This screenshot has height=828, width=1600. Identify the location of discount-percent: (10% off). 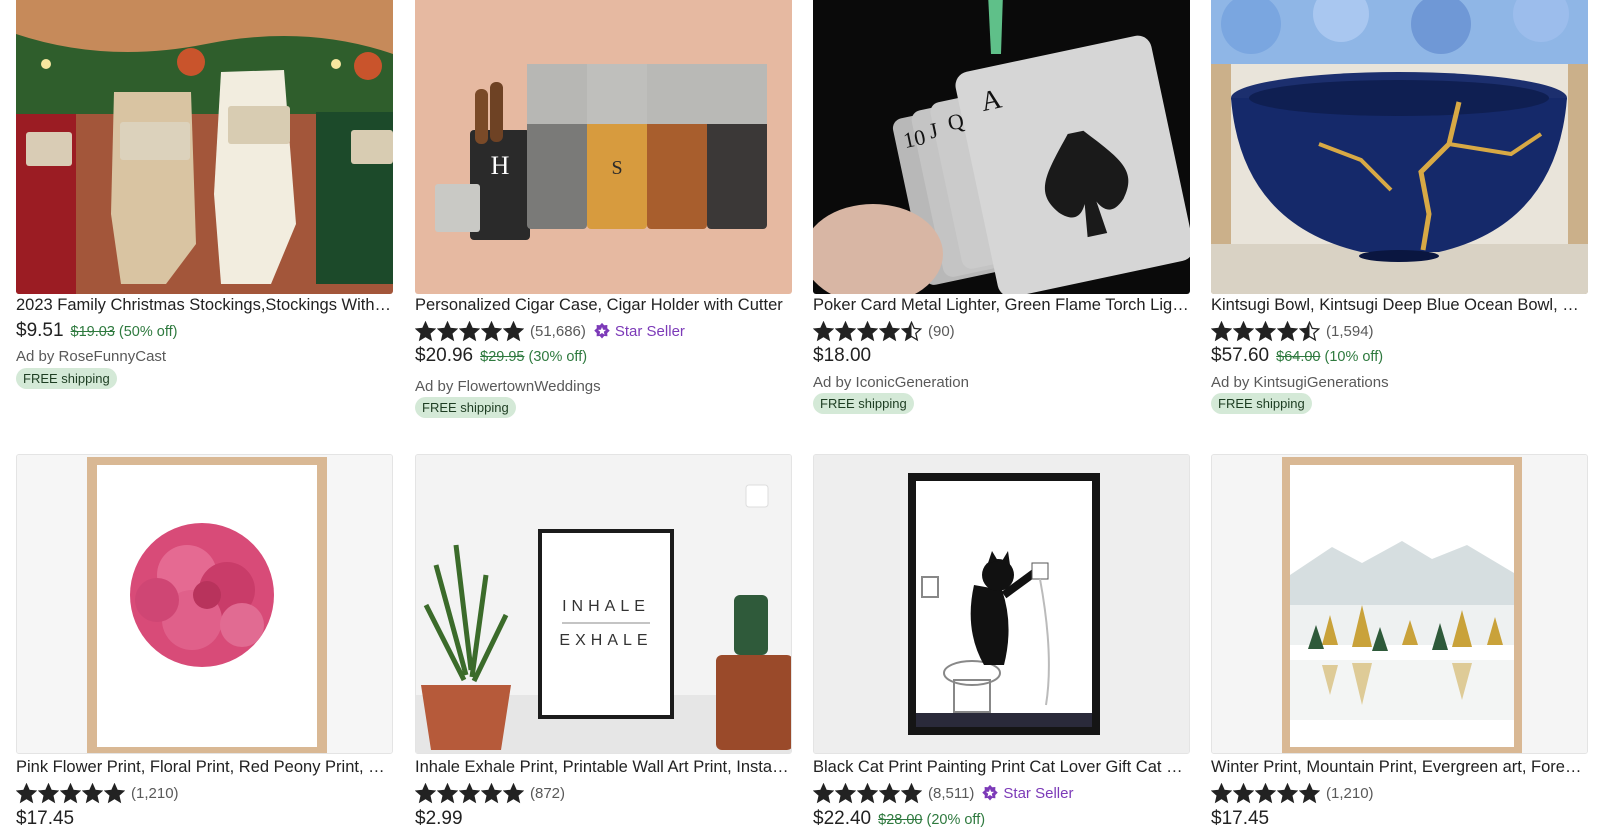
(1354, 357).